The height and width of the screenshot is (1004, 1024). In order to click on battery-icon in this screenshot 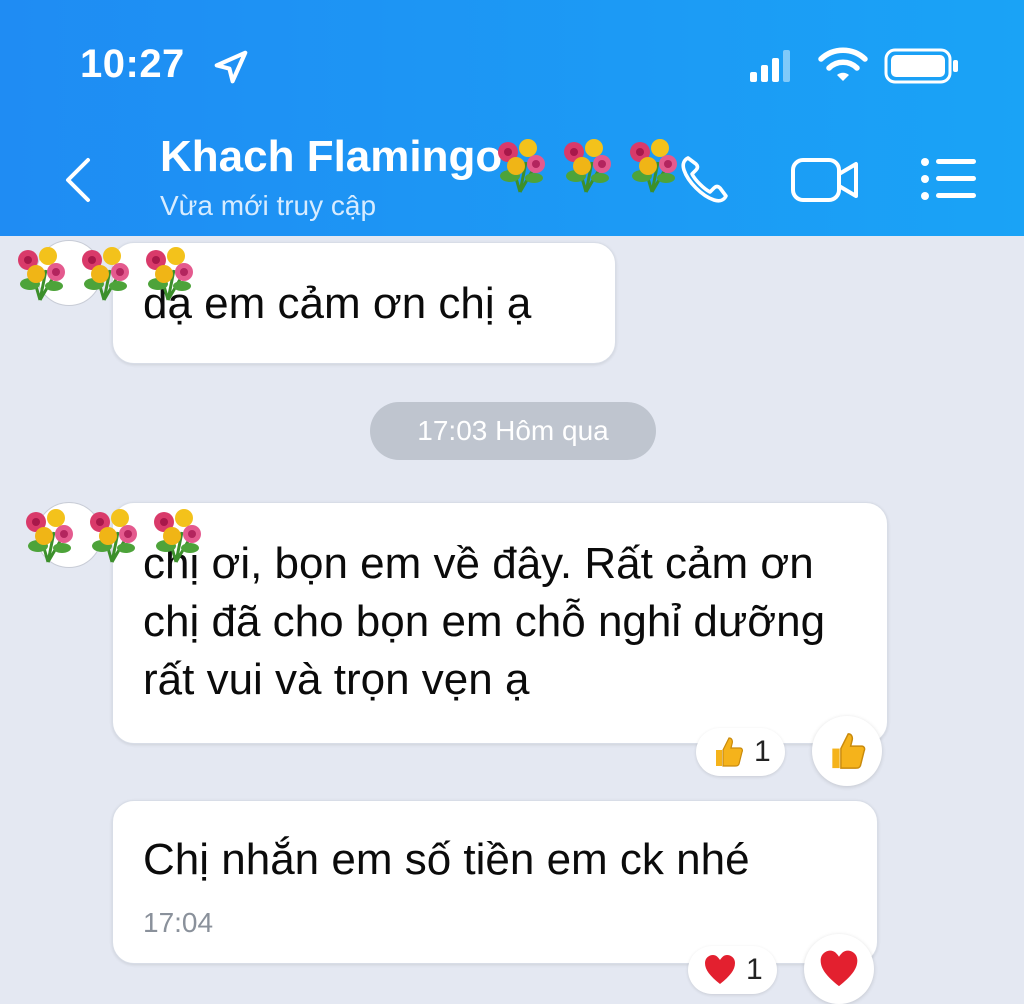, I will do `click(921, 66)`.